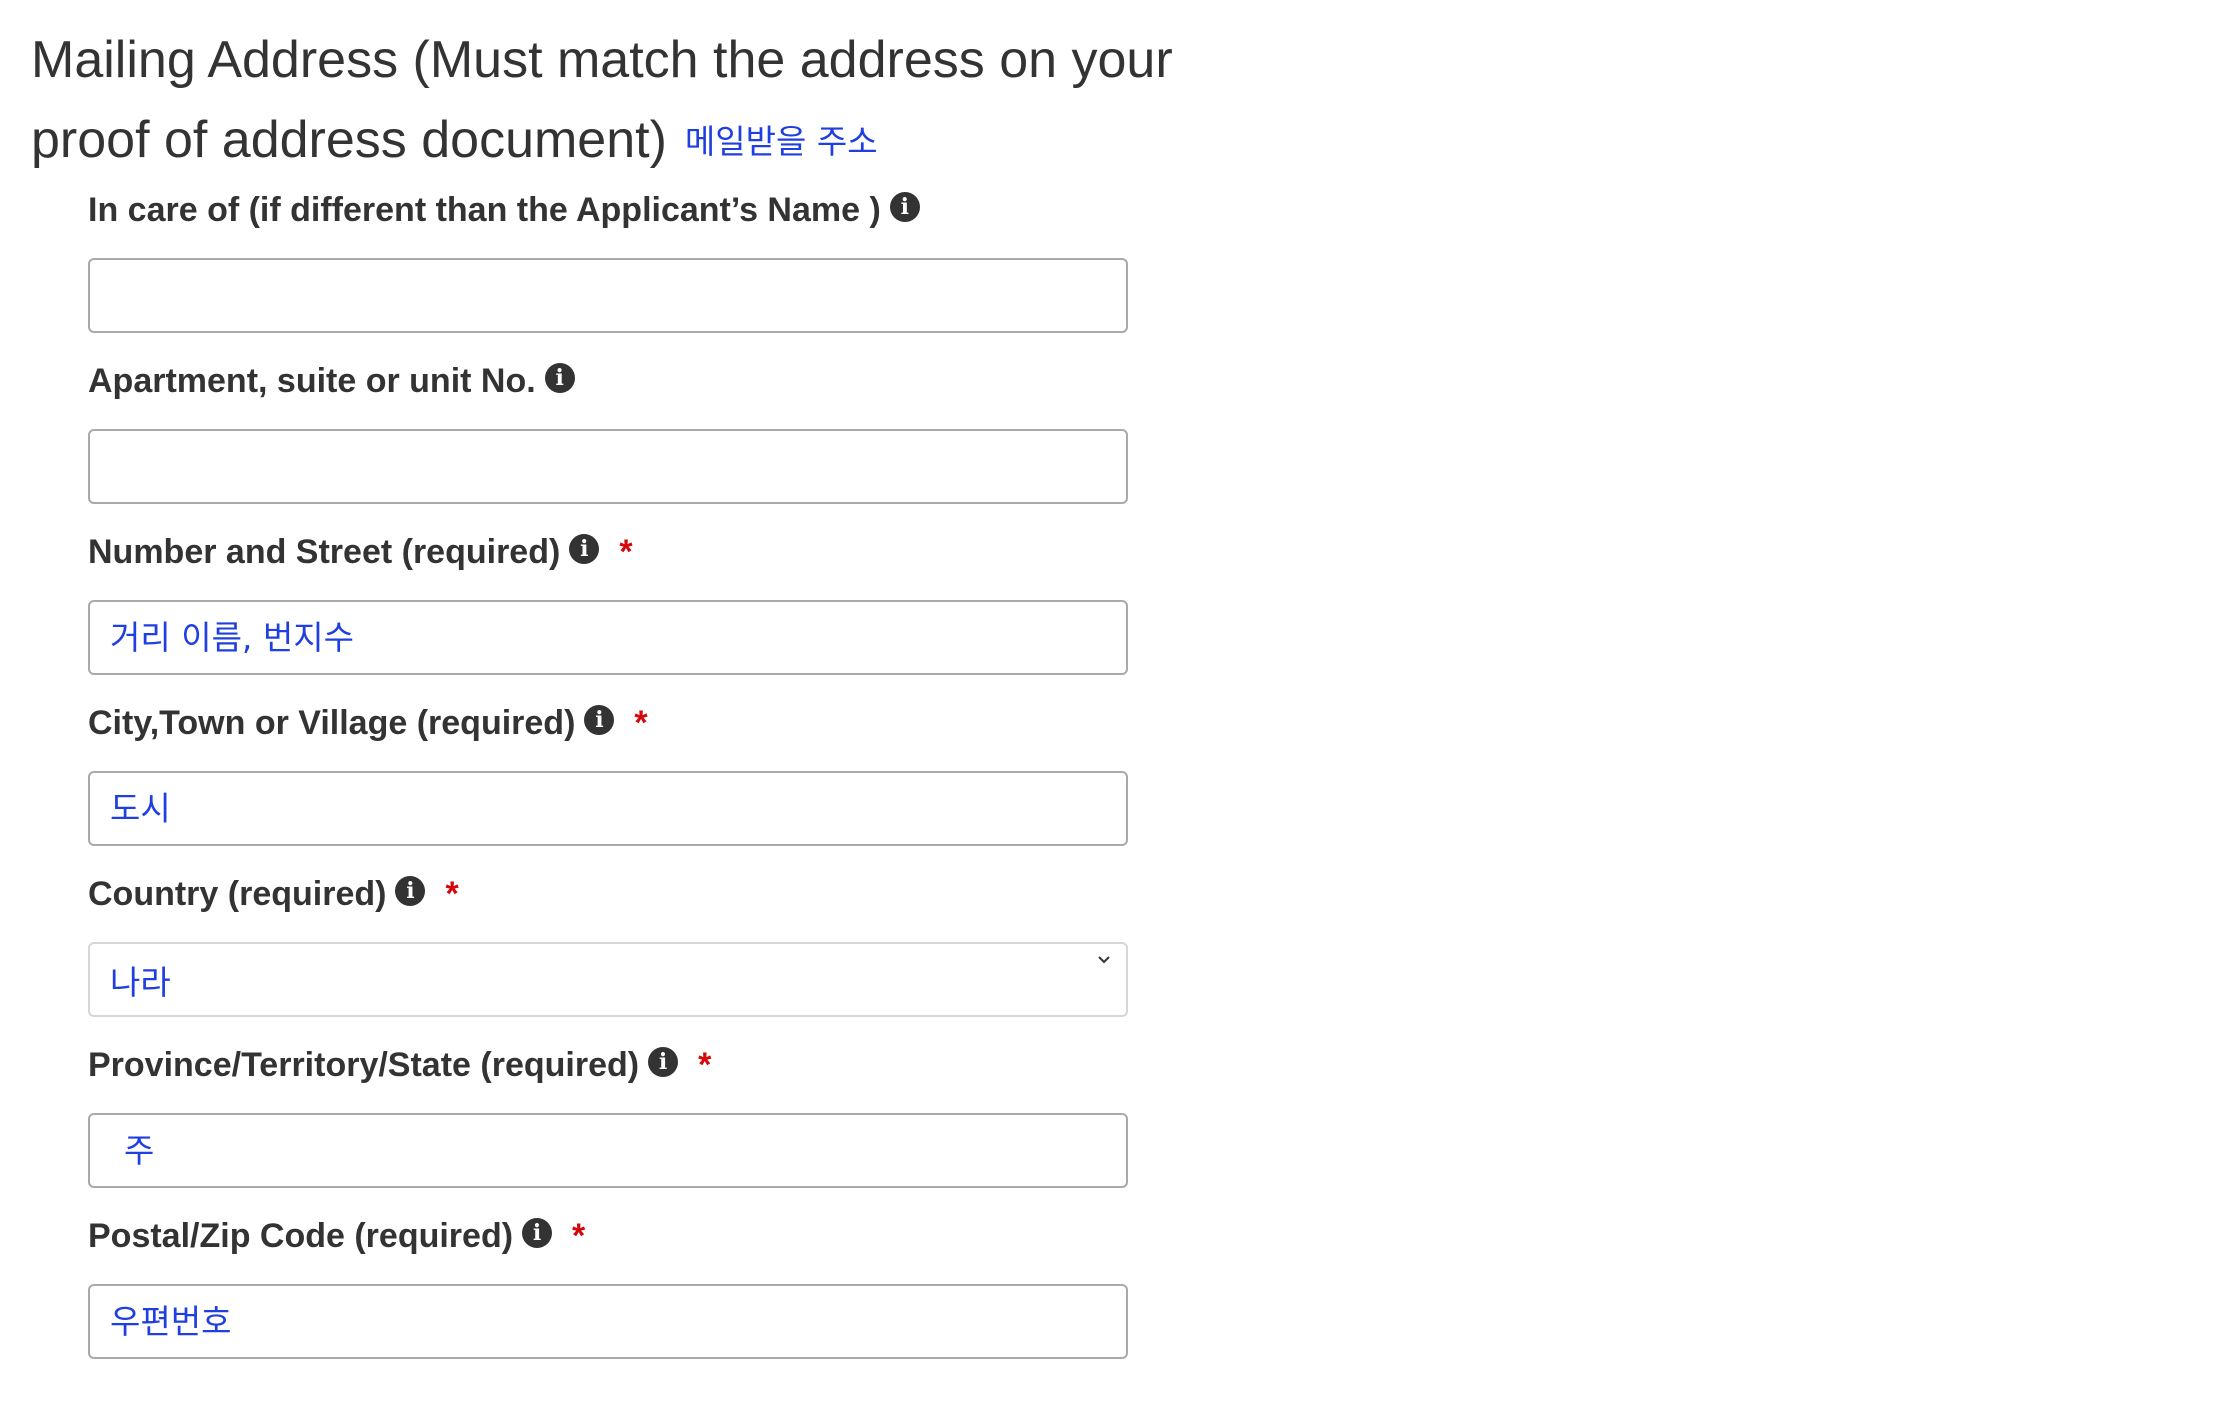 The image size is (2228, 1412). I want to click on apartment-input, so click(608, 466).